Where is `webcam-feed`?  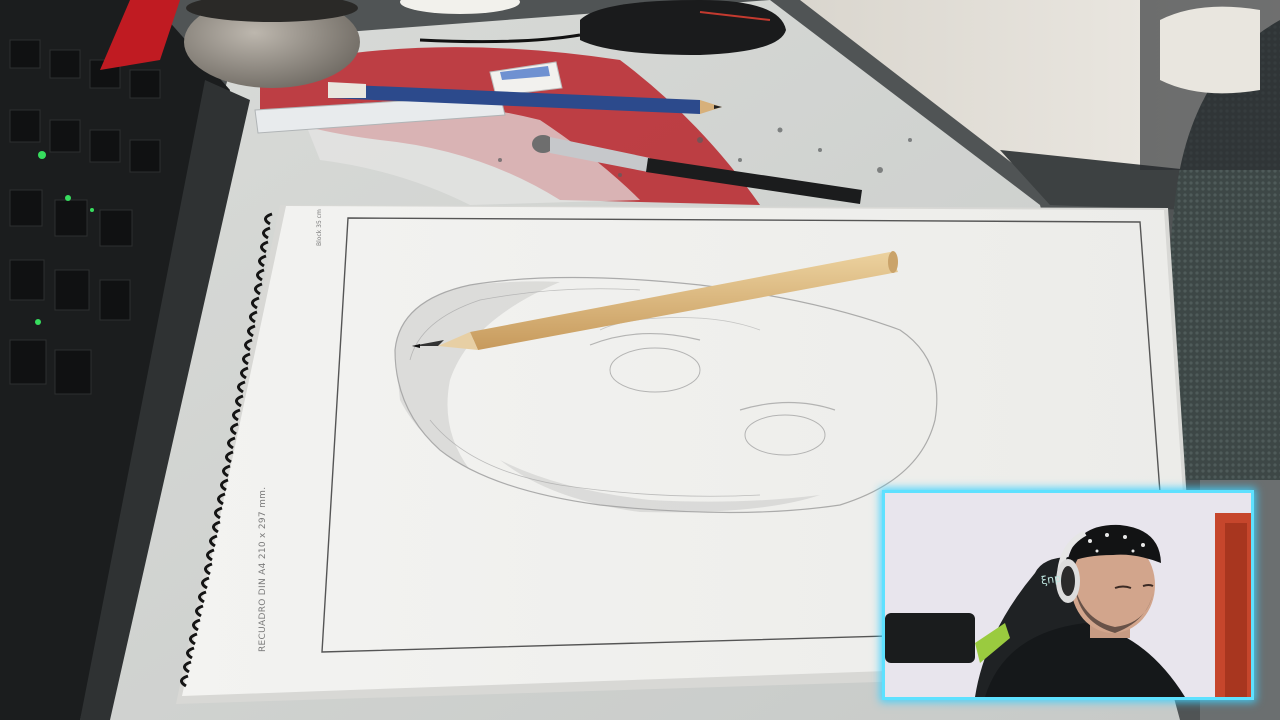
webcam-feed is located at coordinates (1068, 595).